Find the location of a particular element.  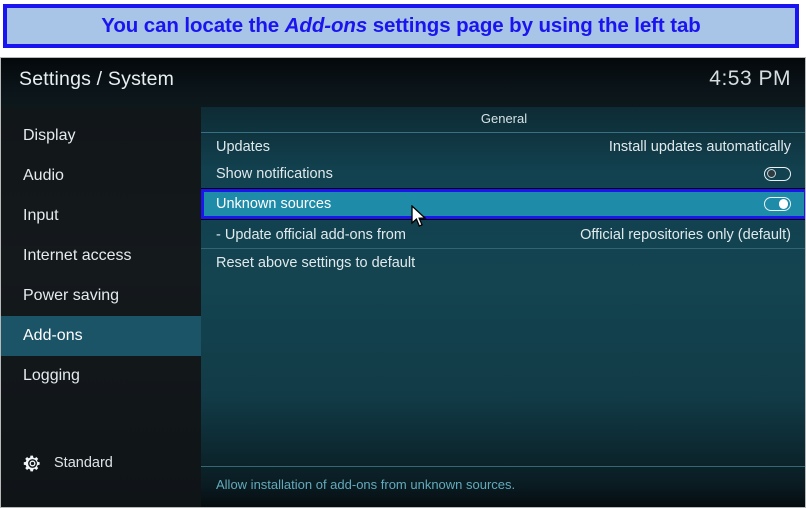

setting-row: Updates Install updates automatically is located at coordinates (503, 146).